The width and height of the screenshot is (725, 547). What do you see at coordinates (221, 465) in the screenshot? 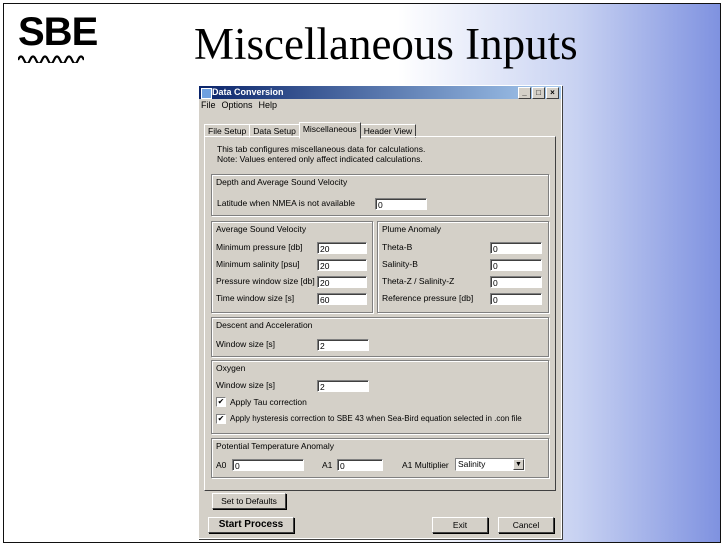
I see `a0-label: A0` at bounding box center [221, 465].